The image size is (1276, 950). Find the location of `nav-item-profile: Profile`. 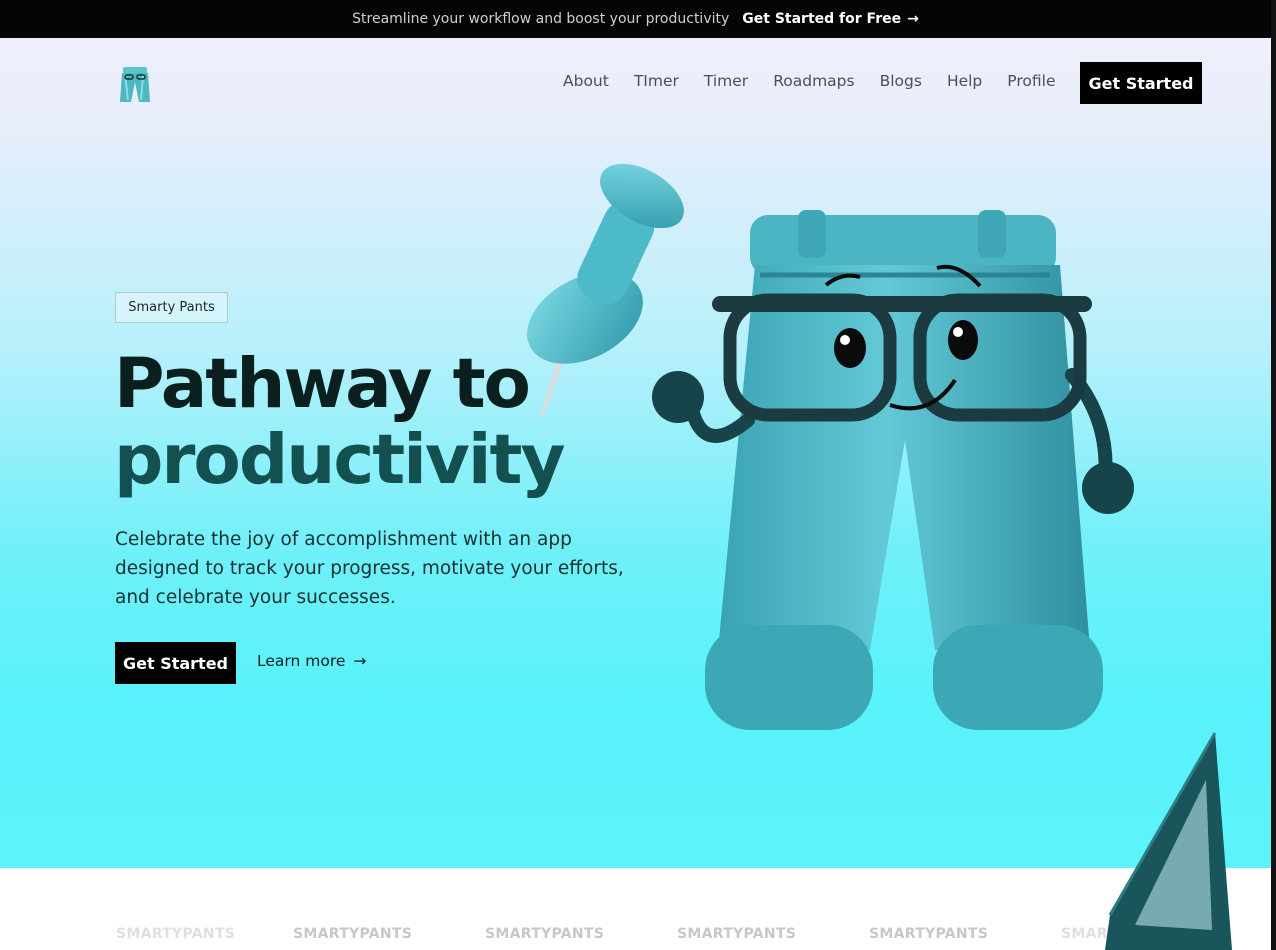

nav-item-profile: Profile is located at coordinates (1031, 81).